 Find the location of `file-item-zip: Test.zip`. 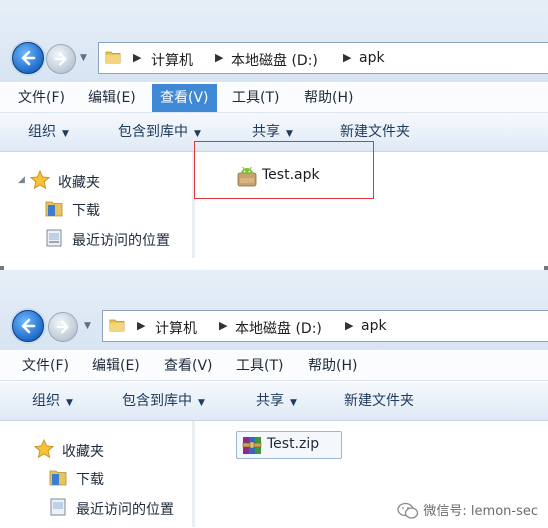

file-item-zip: Test.zip is located at coordinates (289, 445).